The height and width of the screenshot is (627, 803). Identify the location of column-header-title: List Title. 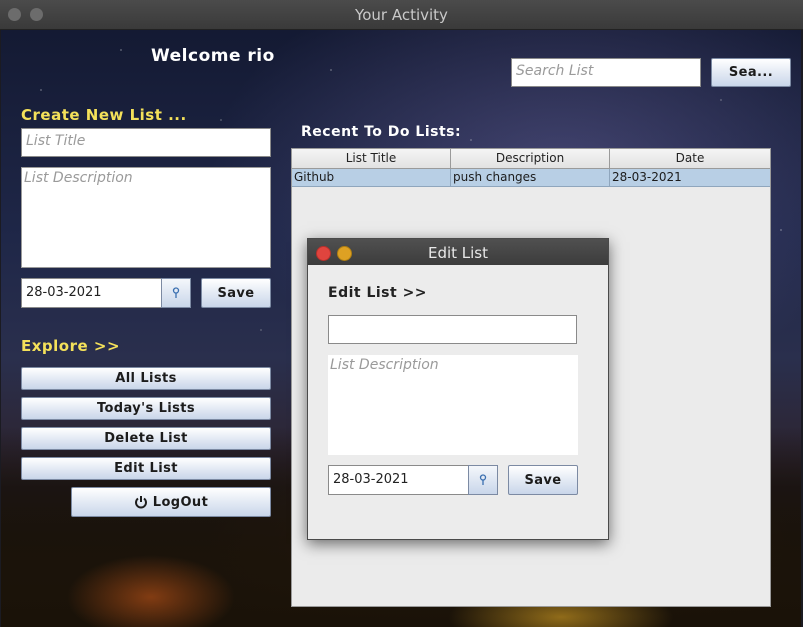
(371, 158).